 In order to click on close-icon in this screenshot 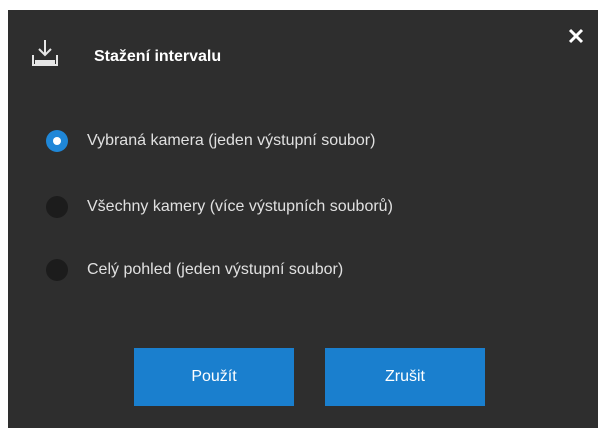, I will do `click(576, 36)`.